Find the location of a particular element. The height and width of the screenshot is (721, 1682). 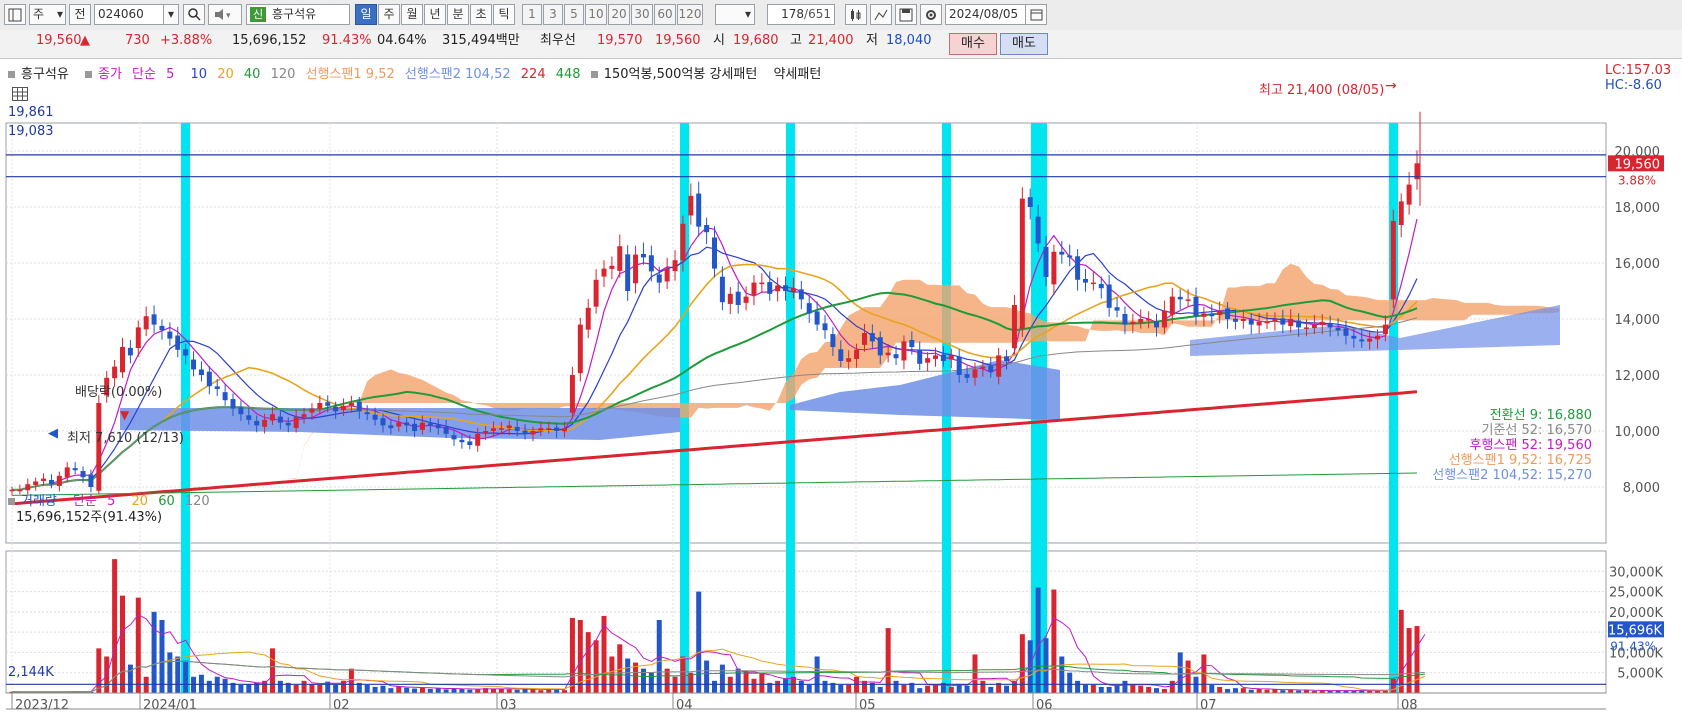

interval-tab: 20 is located at coordinates (619, 14).